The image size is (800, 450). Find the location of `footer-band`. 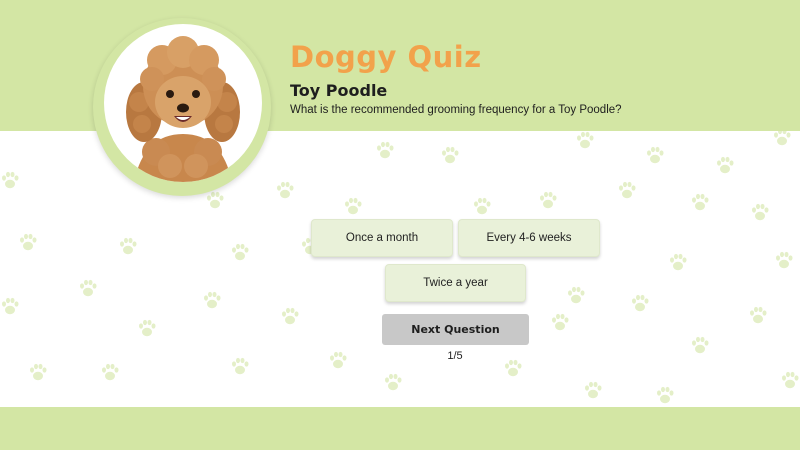

footer-band is located at coordinates (400, 428).